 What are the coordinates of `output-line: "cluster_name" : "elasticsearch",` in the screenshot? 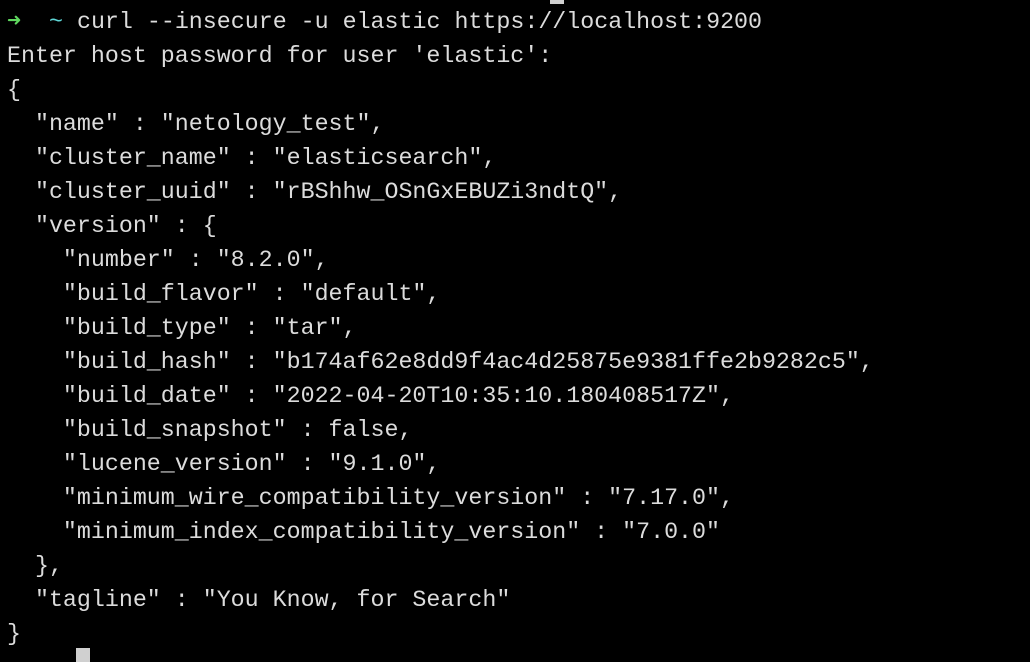 It's located at (252, 158).